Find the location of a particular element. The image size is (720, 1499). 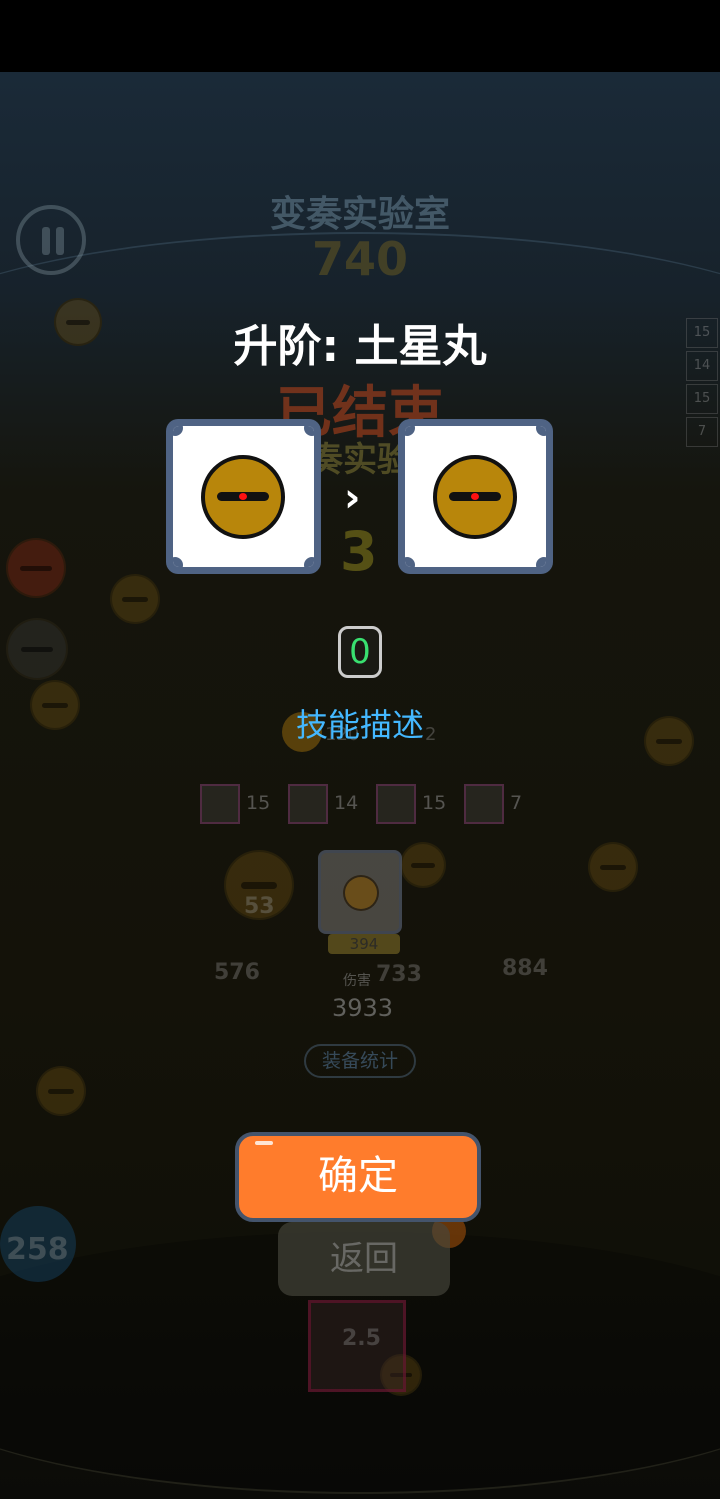

confirm-button: 确定 is located at coordinates (358, 1177).